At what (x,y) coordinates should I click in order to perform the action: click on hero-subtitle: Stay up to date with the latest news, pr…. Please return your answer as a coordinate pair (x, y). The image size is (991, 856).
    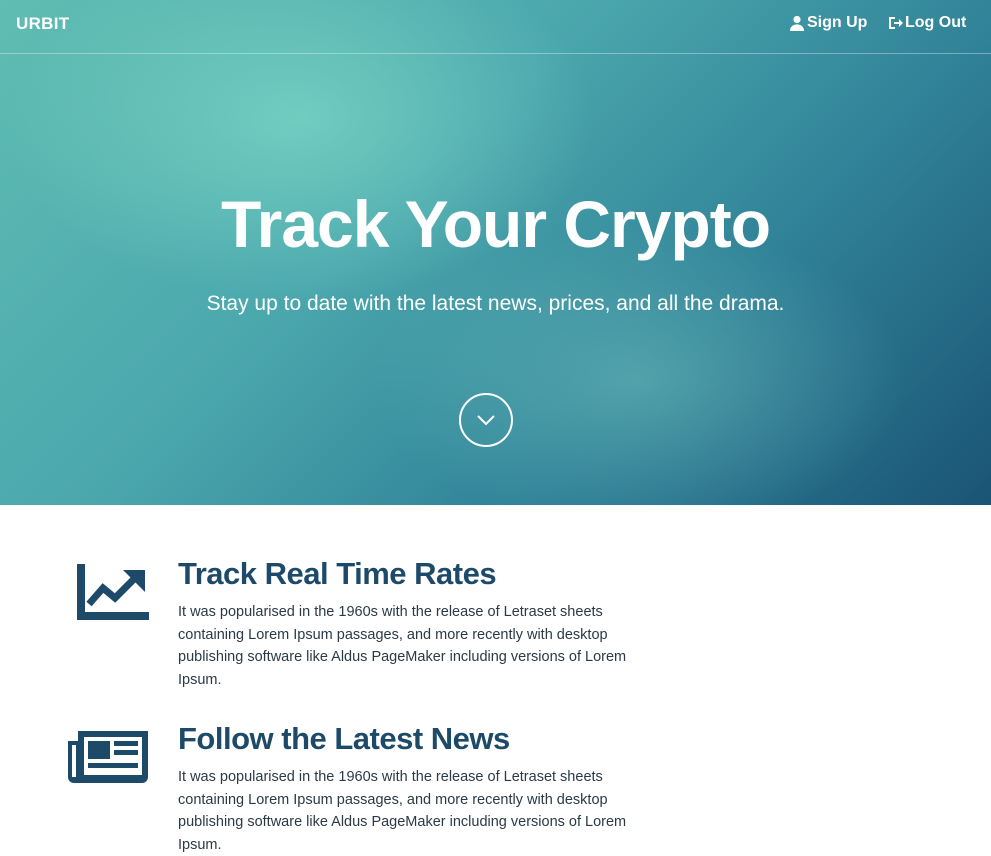
    Looking at the image, I should click on (495, 303).